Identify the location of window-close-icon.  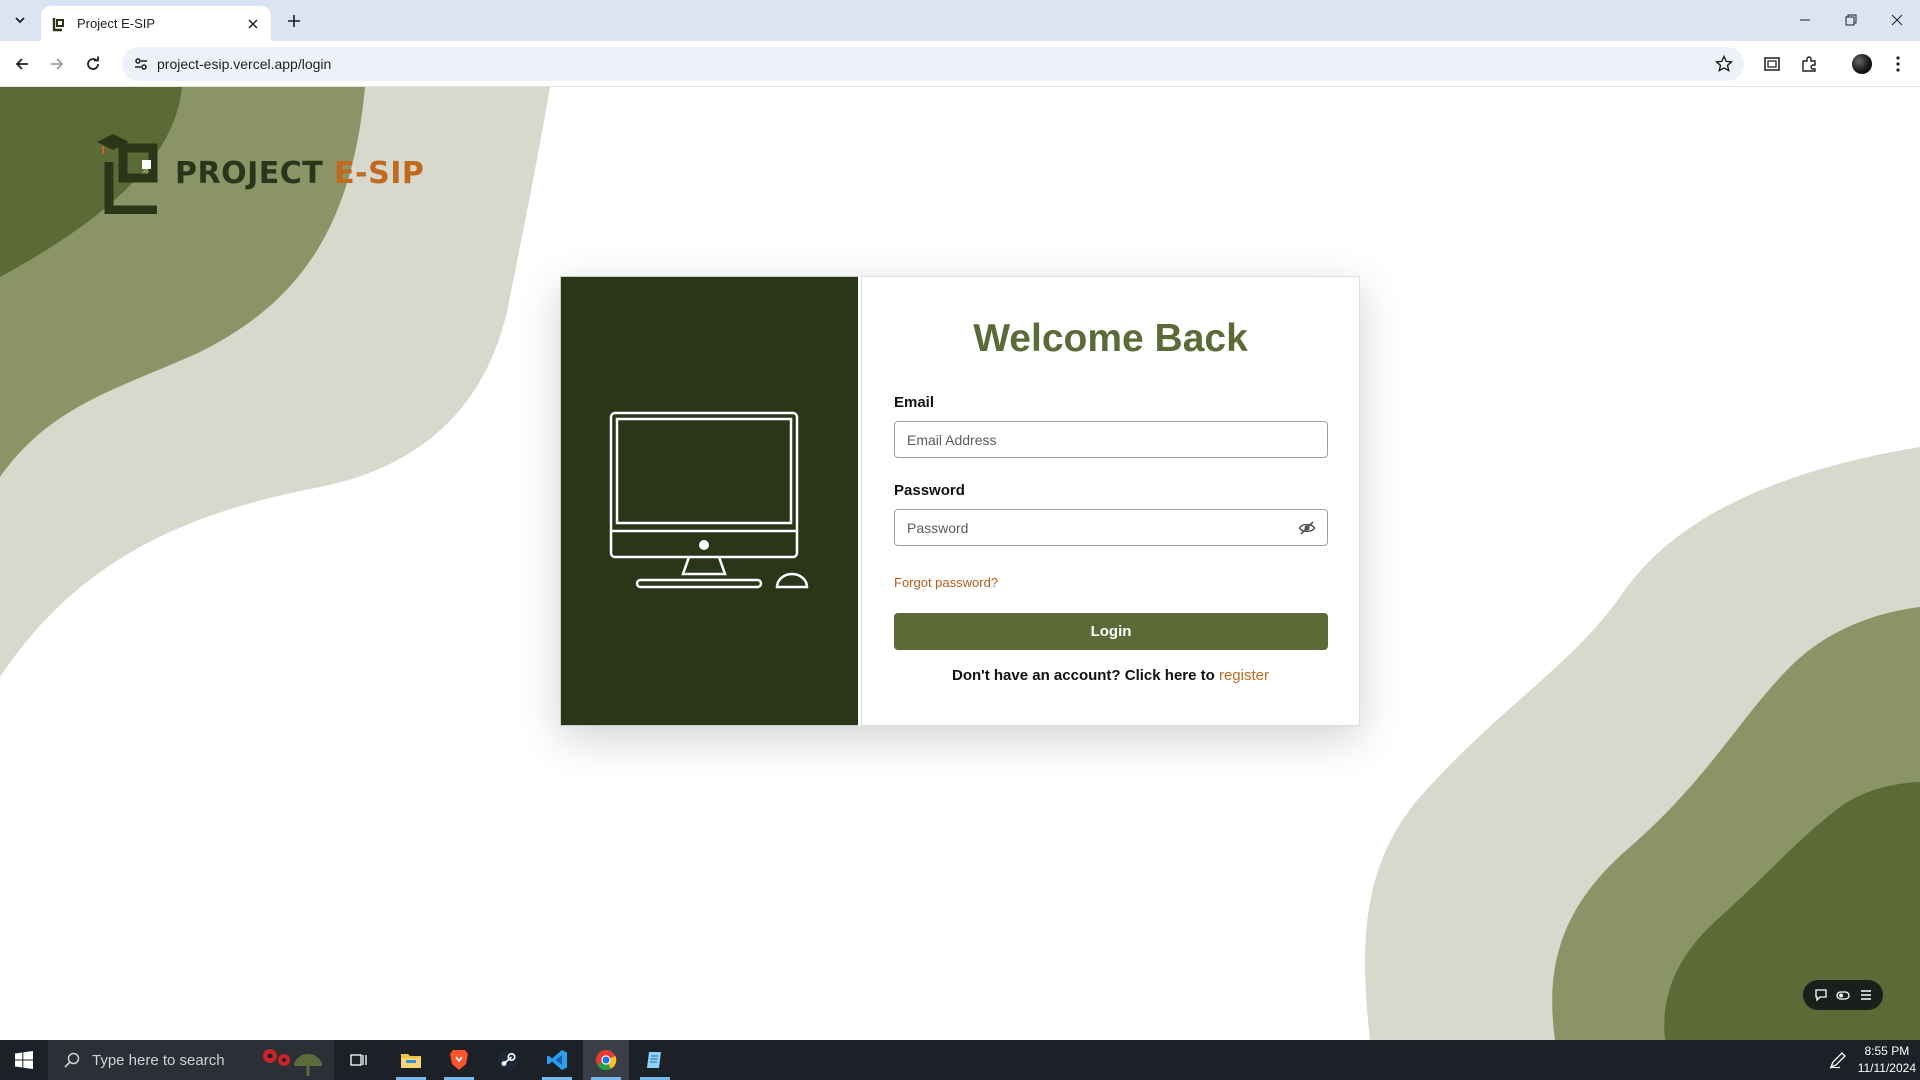
(1897, 20).